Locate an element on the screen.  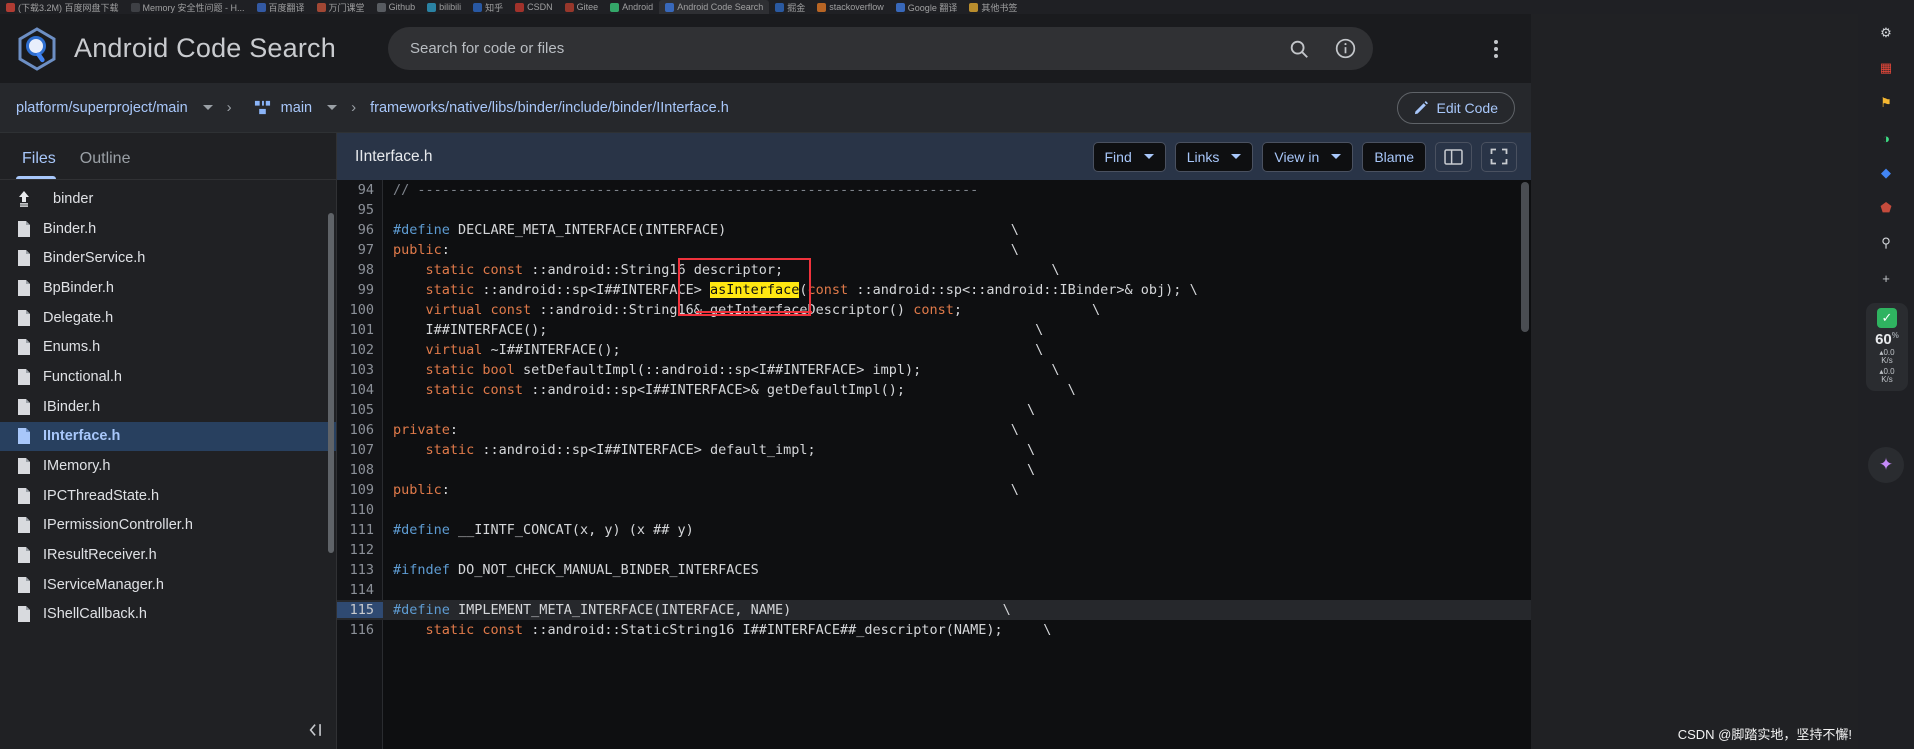
search-input: Search for code or files is located at coordinates (880, 48).